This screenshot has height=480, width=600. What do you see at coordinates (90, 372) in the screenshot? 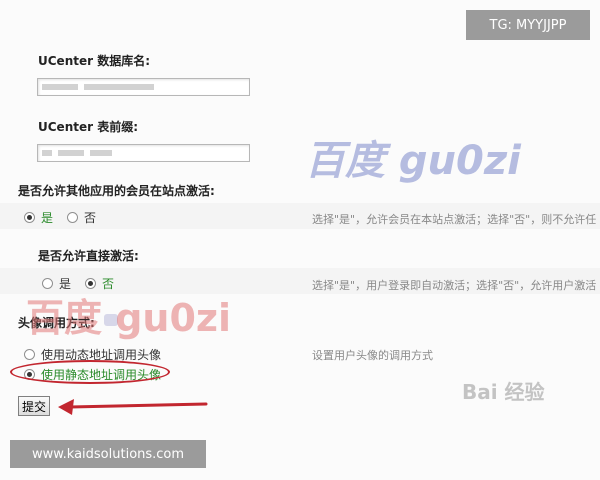
I see `annotation-ellipse` at bounding box center [90, 372].